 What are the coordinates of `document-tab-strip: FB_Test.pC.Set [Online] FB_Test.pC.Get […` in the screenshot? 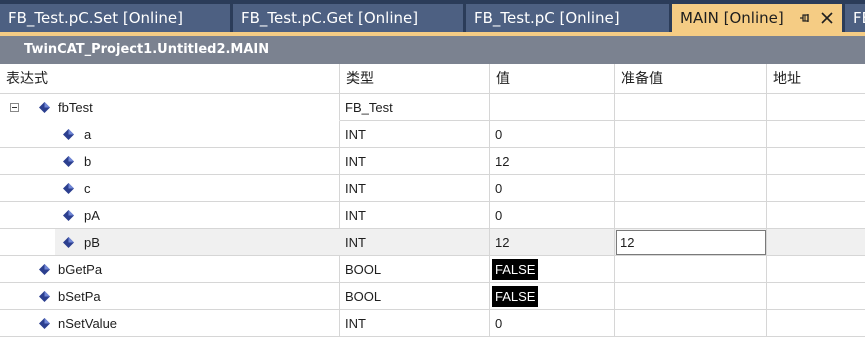 It's located at (432, 18).